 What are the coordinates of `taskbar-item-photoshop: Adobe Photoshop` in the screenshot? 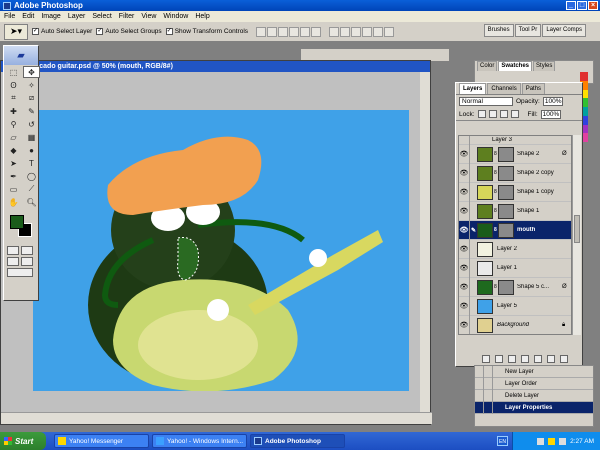 It's located at (297, 441).